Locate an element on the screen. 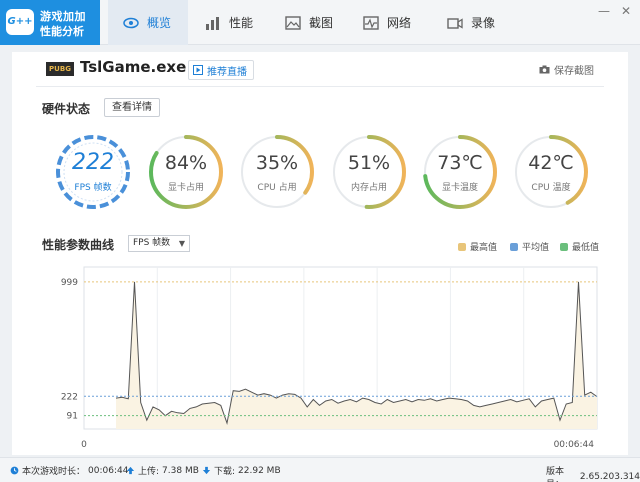 Image resolution: width=640 pixels, height=482 pixels. legend-label: 平均值 is located at coordinates (536, 248).